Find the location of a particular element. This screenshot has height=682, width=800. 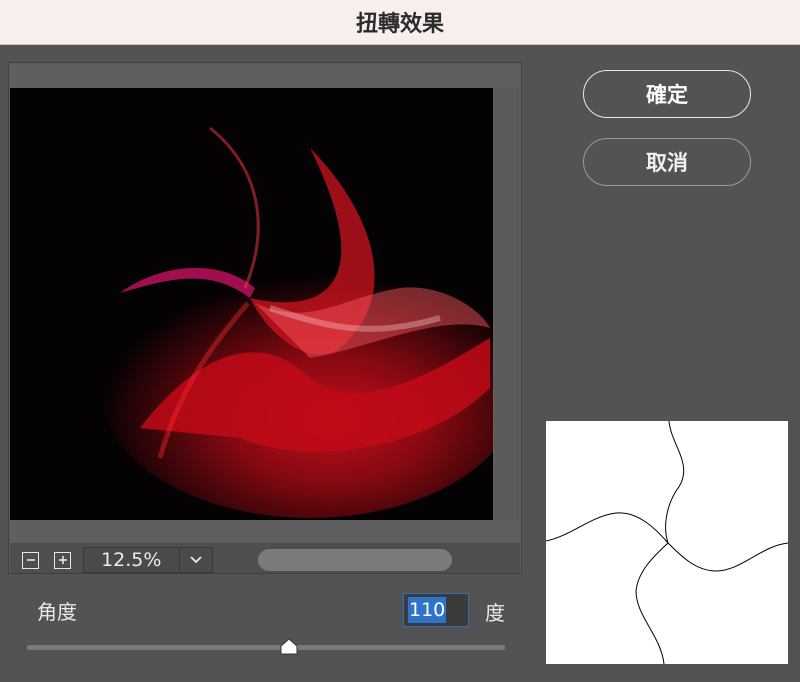

slider-handle-icon is located at coordinates (289, 646).